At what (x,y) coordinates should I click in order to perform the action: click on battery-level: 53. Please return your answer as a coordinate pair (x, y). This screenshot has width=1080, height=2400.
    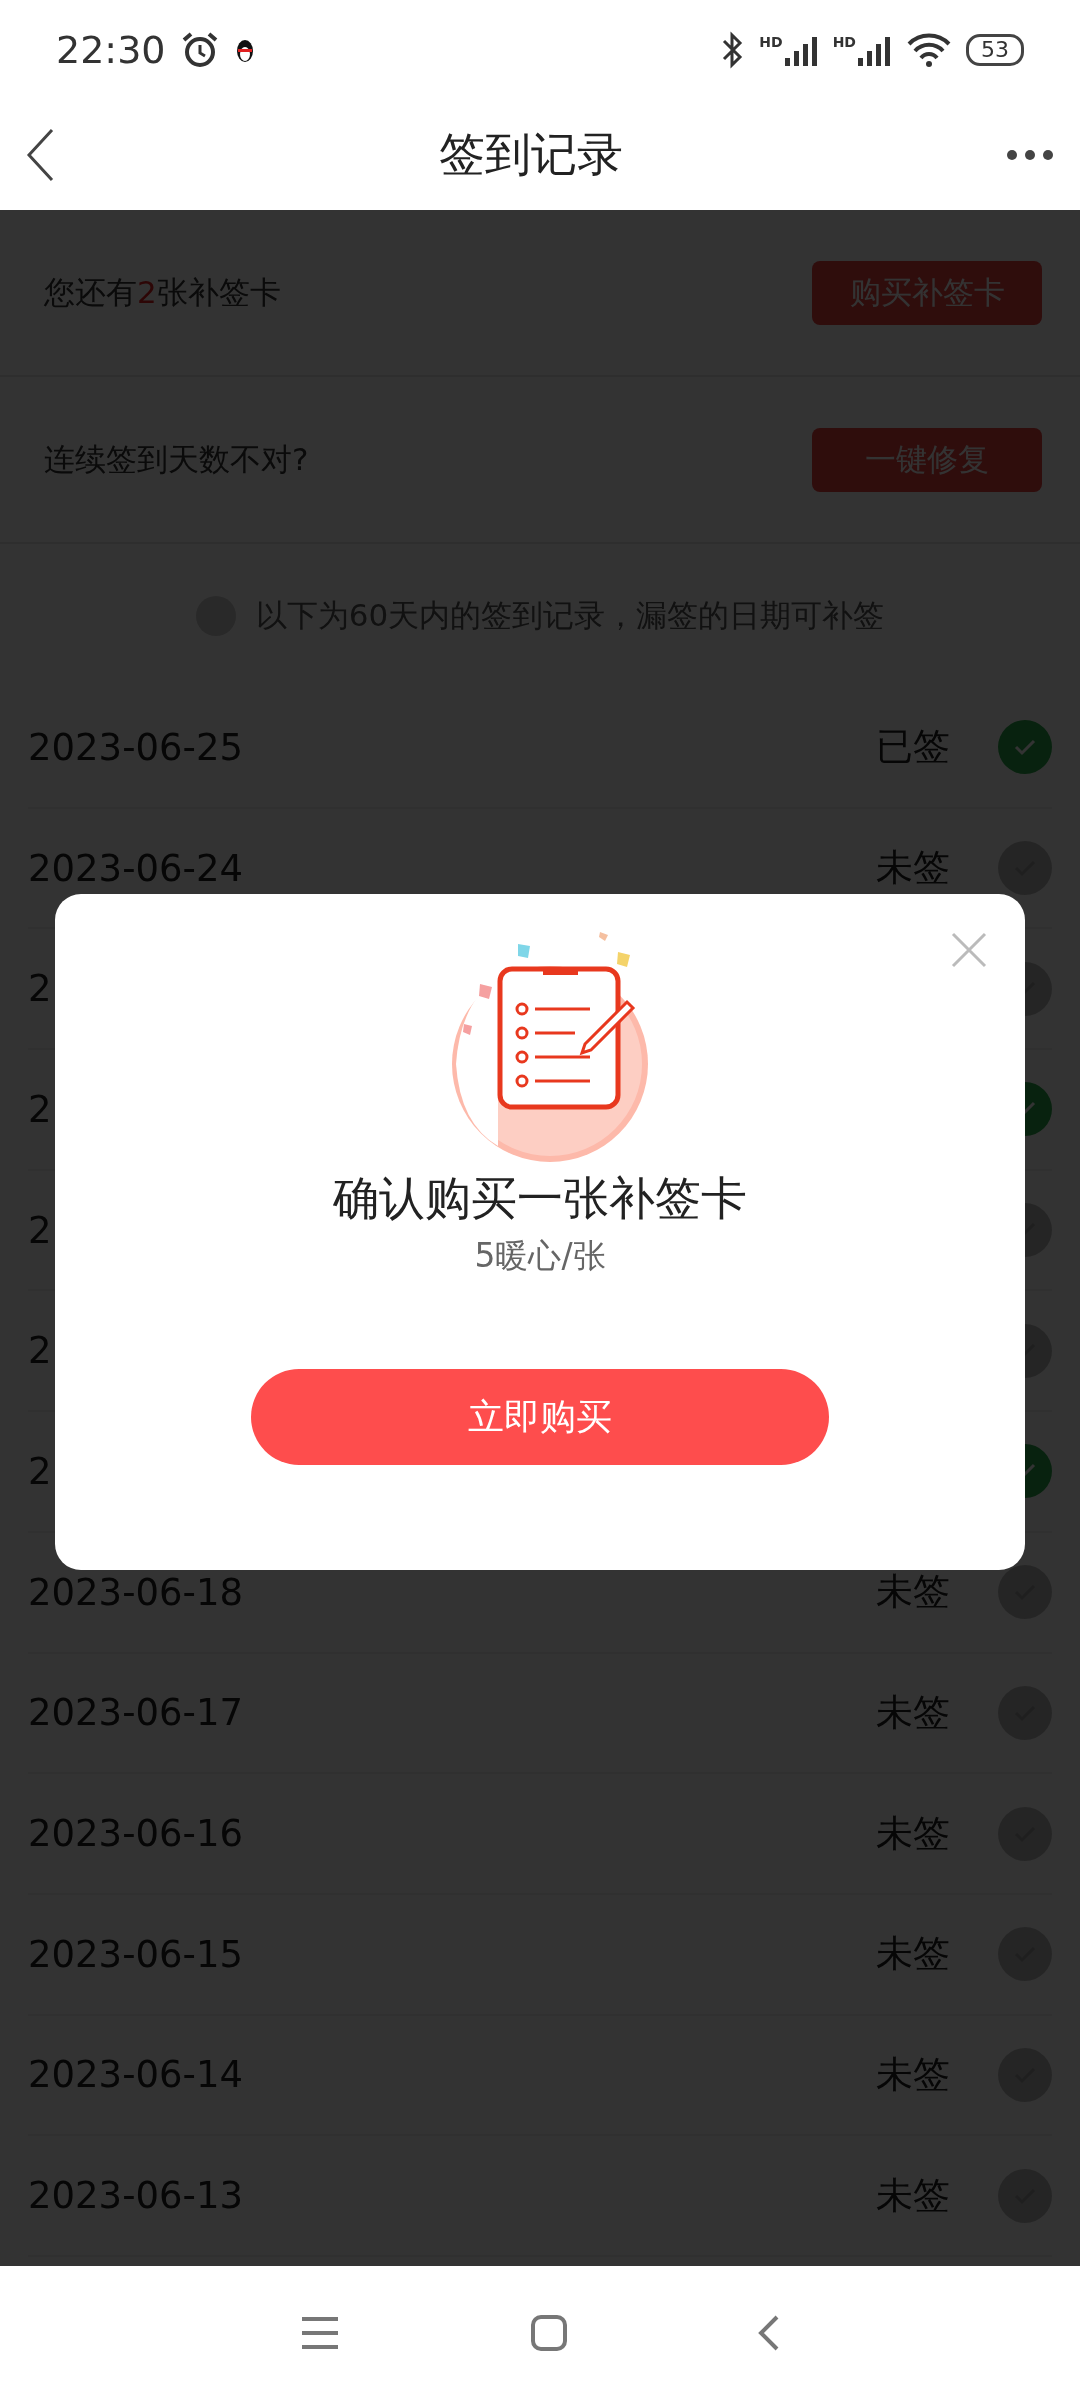
    Looking at the image, I should click on (995, 50).